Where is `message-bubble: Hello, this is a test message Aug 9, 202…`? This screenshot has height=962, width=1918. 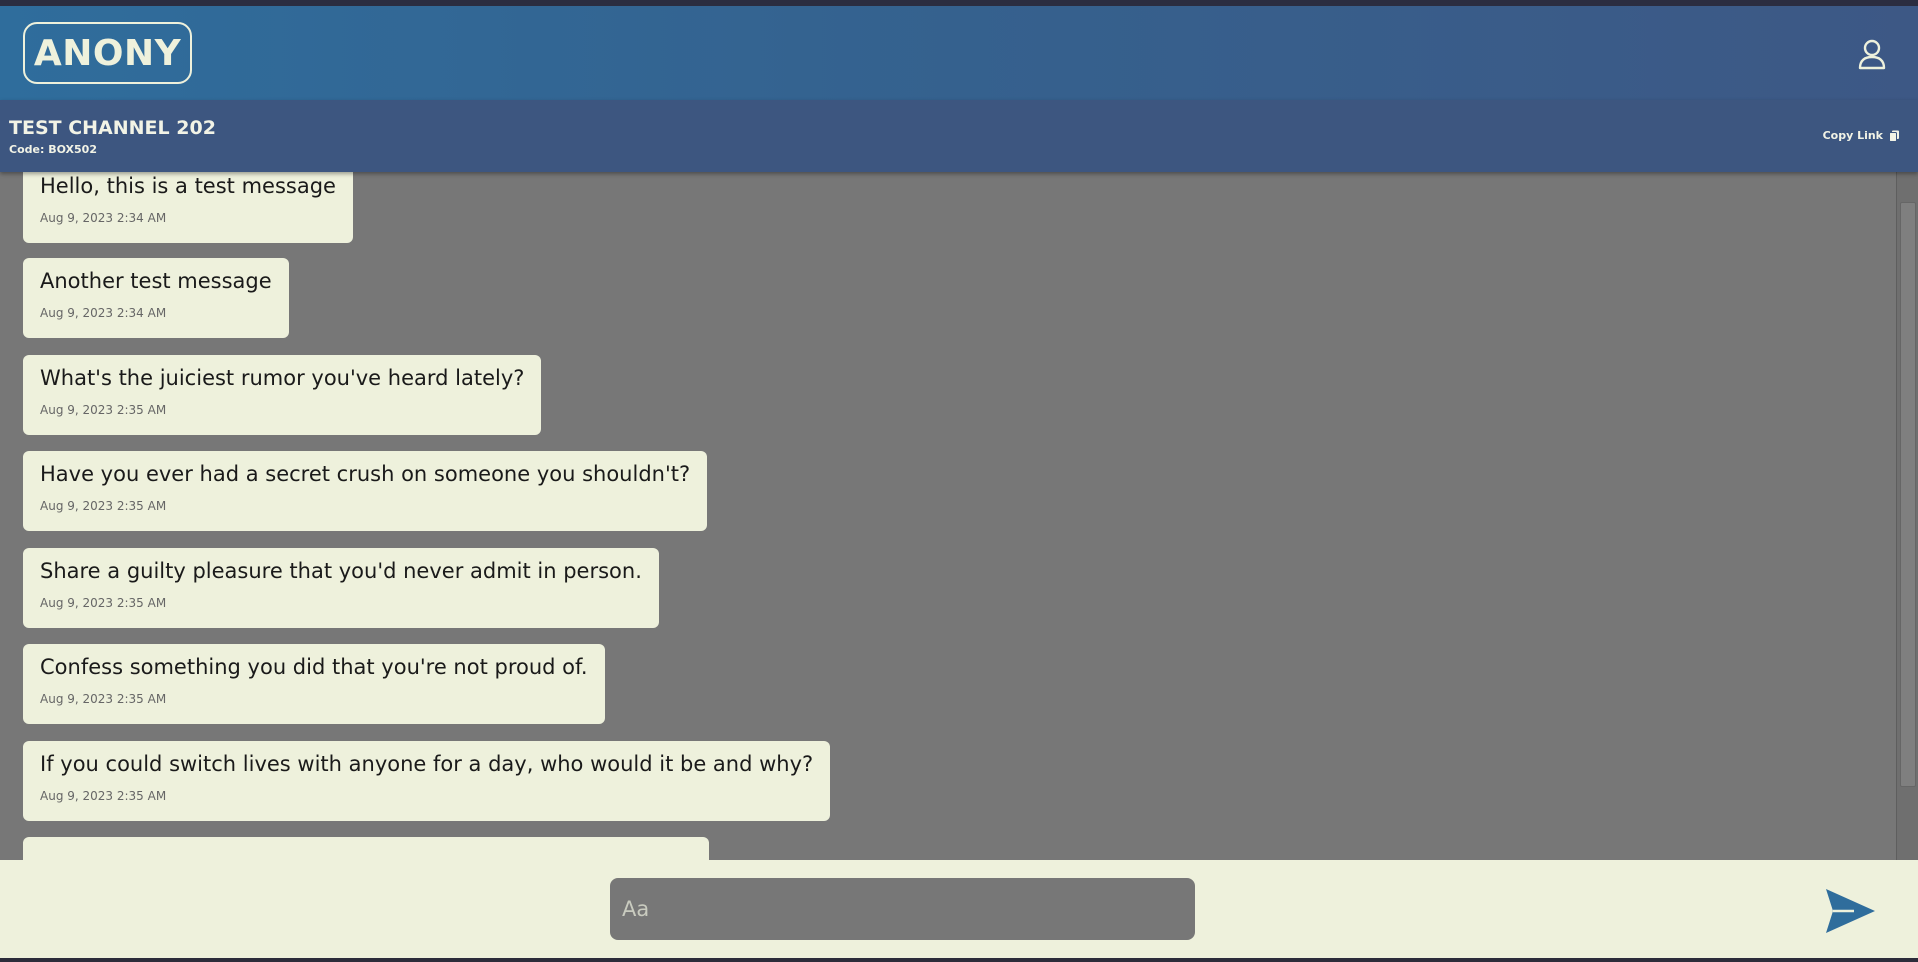
message-bubble: Hello, this is a test message Aug 9, 202… is located at coordinates (188, 207).